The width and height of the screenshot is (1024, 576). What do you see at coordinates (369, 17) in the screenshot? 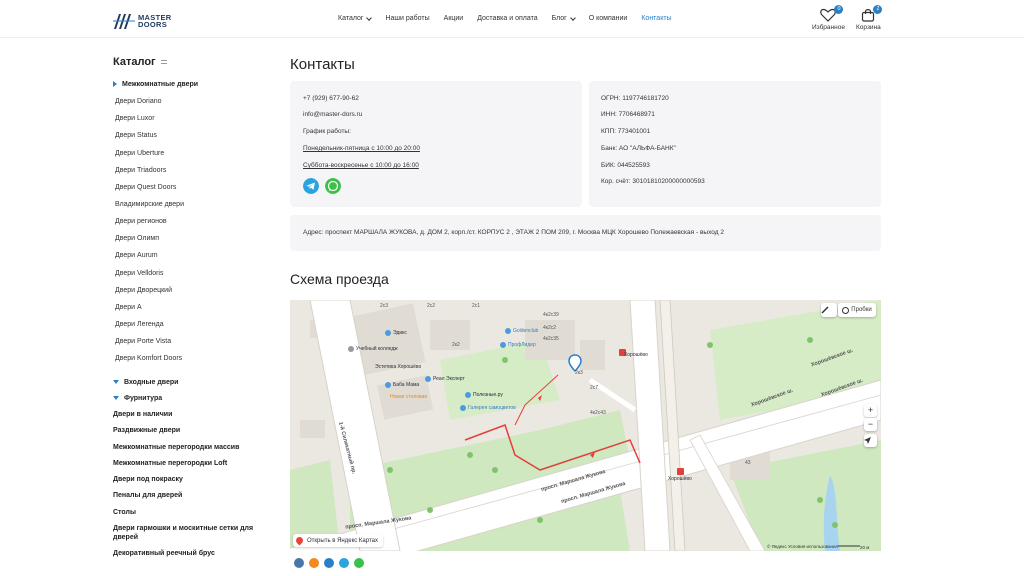
I see `chevron-down-icon` at bounding box center [369, 17].